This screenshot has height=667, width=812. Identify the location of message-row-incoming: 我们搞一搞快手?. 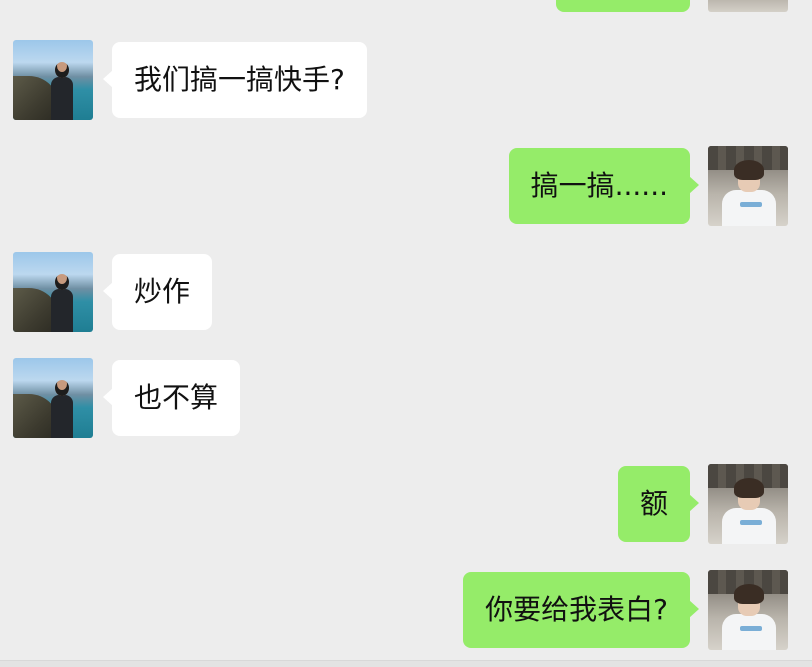
(406, 80).